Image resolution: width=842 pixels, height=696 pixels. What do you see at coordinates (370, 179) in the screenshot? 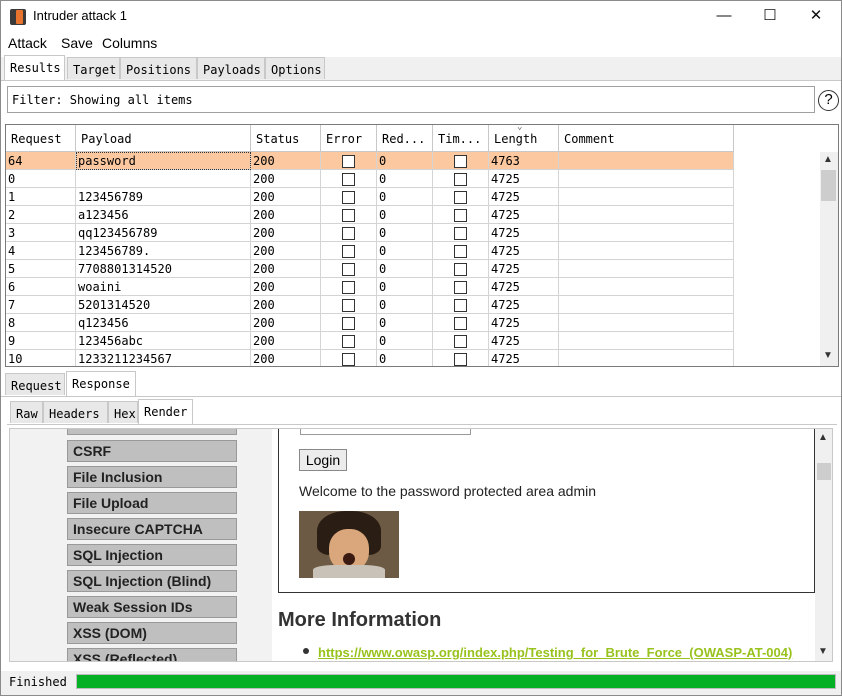
I see `table-row: 0 200 0 4725` at bounding box center [370, 179].